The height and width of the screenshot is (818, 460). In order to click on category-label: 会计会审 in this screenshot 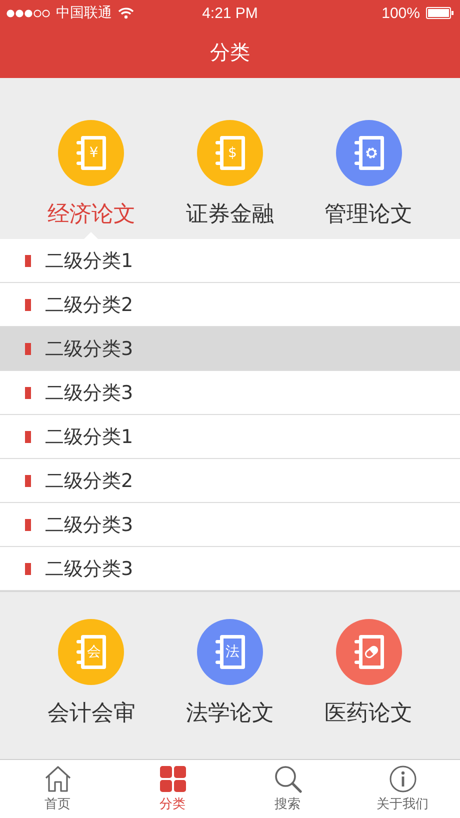, I will do `click(91, 714)`.